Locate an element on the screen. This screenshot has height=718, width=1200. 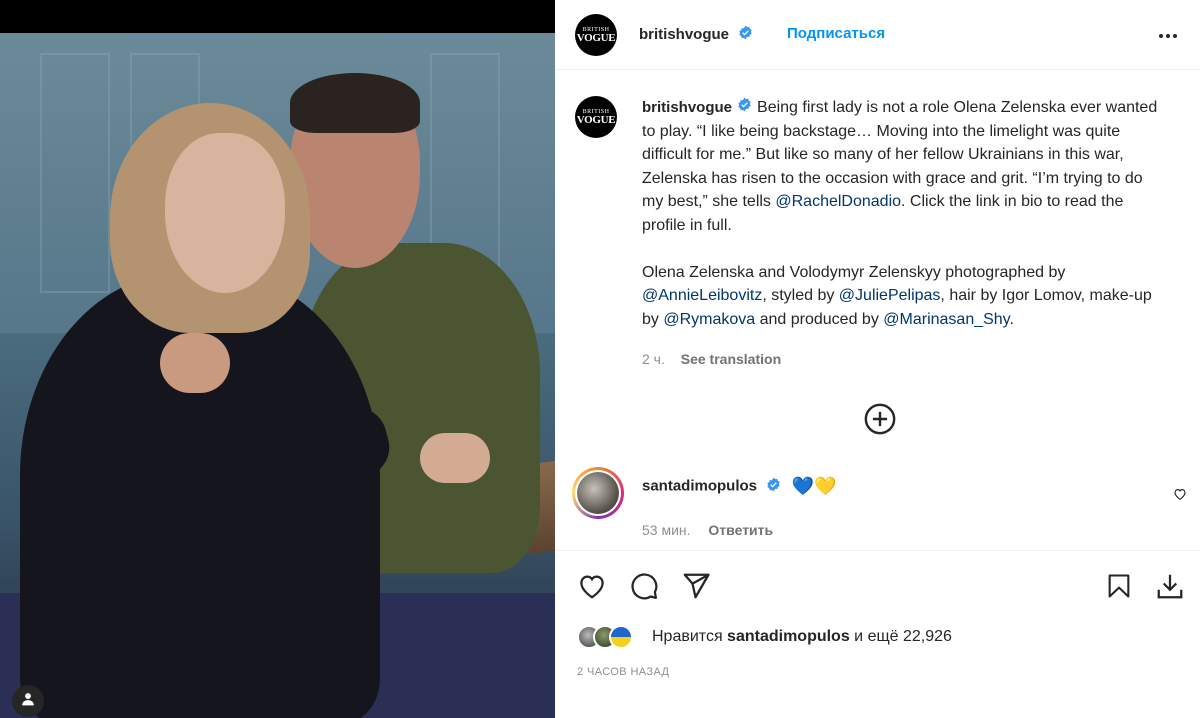
commenter-avatar is located at coordinates (598, 493).